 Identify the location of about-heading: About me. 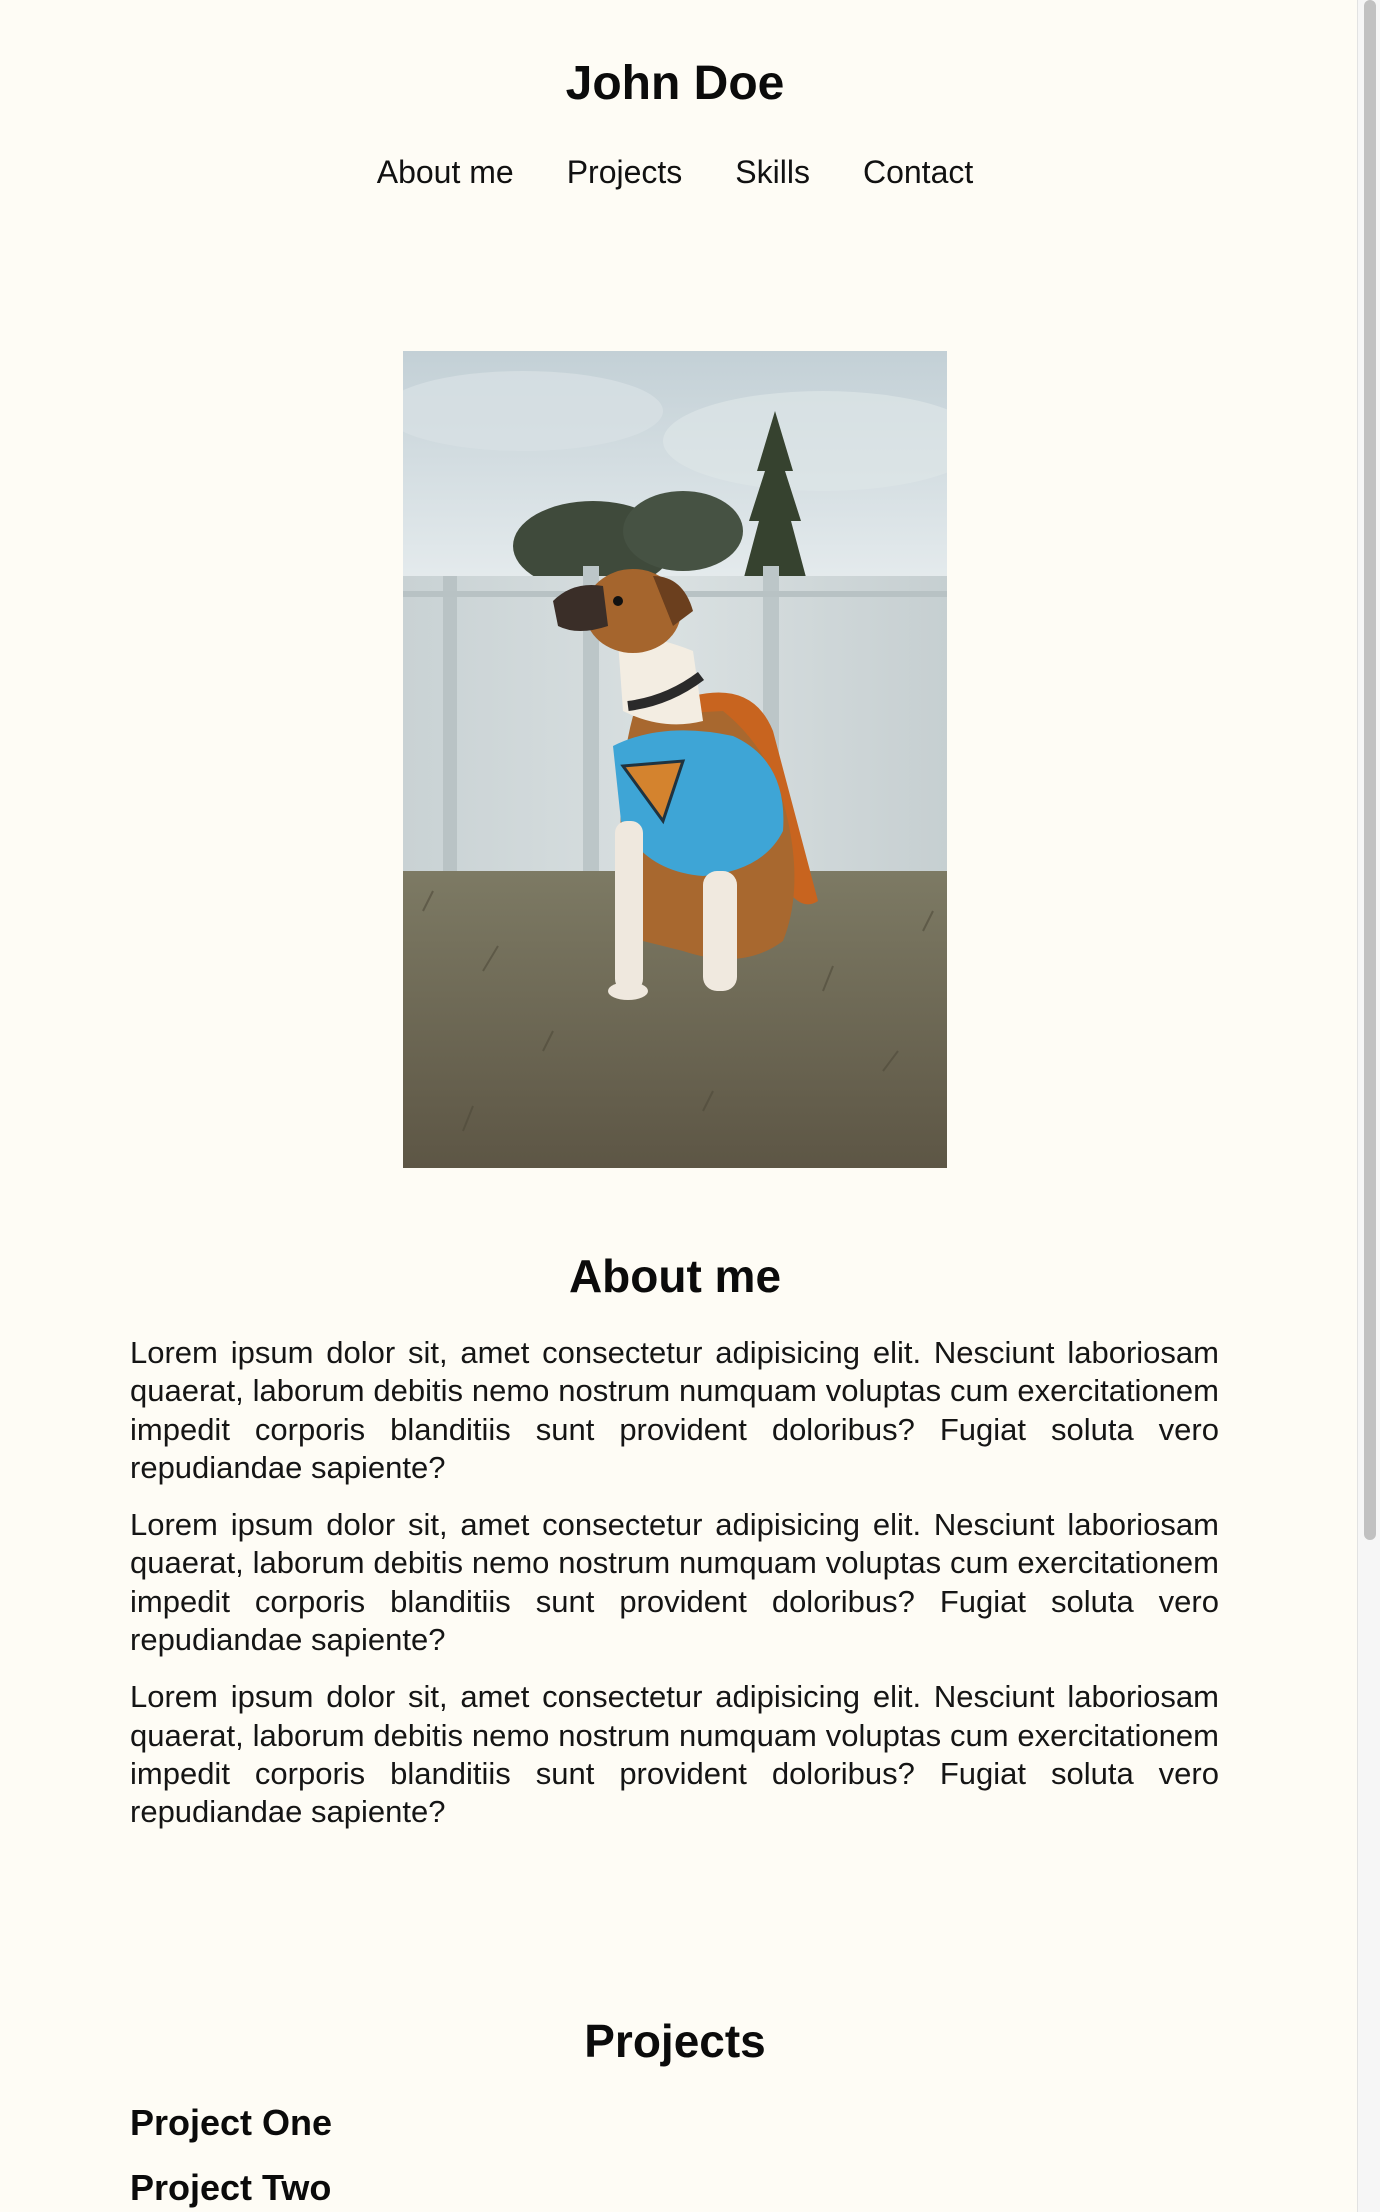
(675, 1276).